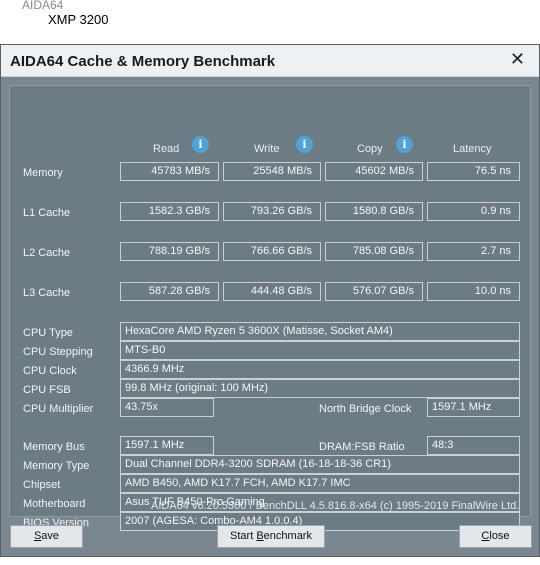 The height and width of the screenshot is (565, 540). I want to click on memory-write-value: 25548 MB/s, so click(272, 171).